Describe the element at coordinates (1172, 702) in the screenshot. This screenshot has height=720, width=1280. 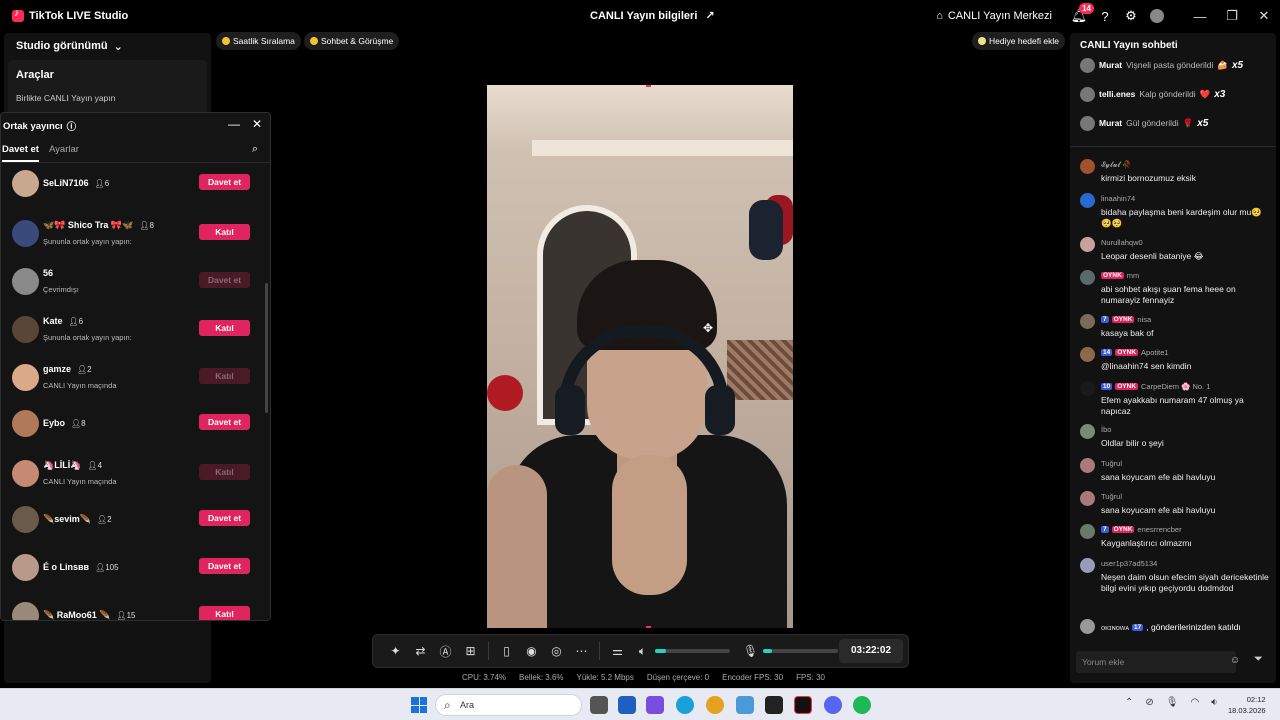
I see `mic-tray-icon: 🎙︎` at that location.